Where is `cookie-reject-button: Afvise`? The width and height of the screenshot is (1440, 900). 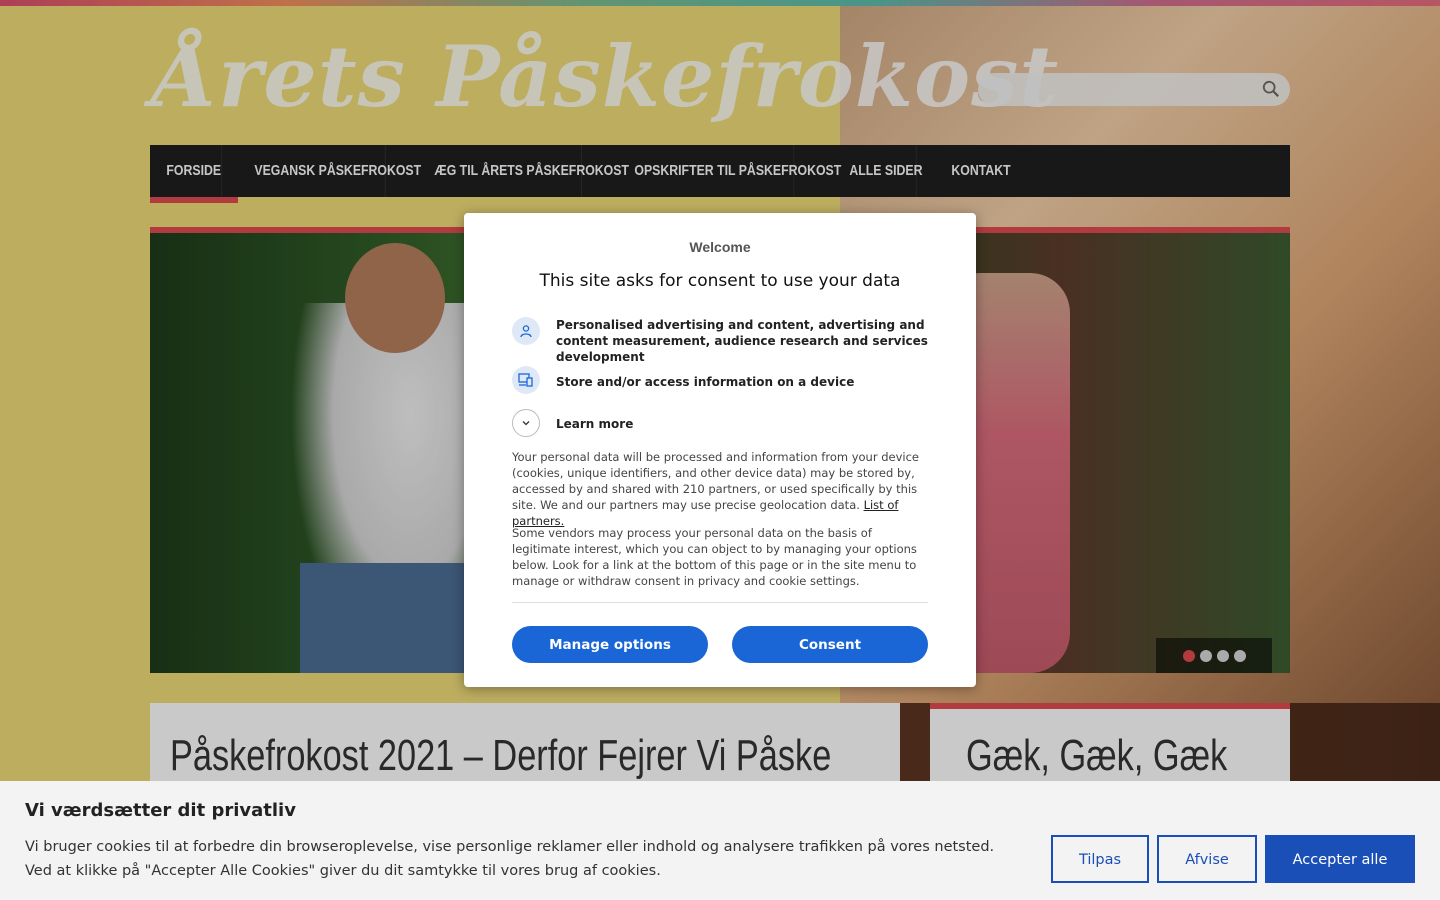
cookie-reject-button: Afvise is located at coordinates (1207, 859).